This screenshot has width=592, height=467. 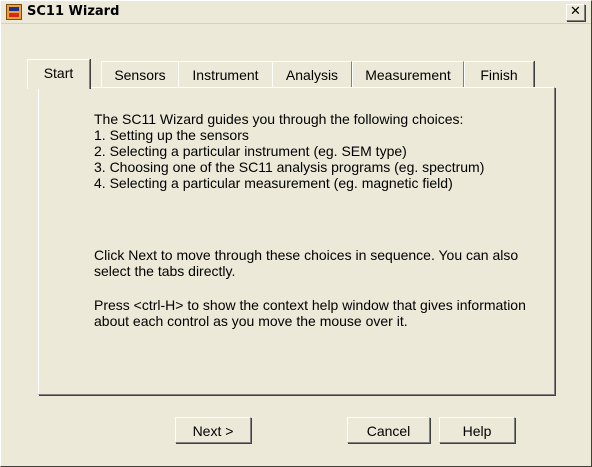 What do you see at coordinates (73, 11) in the screenshot?
I see `window-title: SC11 Wizard` at bounding box center [73, 11].